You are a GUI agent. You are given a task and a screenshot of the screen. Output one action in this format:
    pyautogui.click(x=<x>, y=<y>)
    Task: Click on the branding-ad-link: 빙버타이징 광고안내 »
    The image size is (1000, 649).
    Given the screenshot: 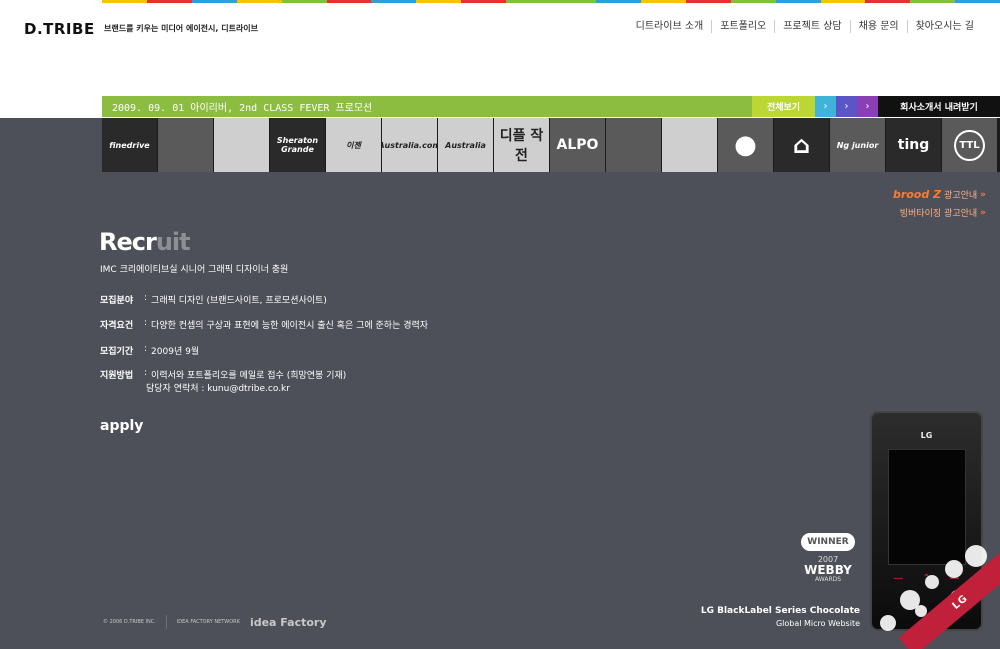 What is the action you would take?
    pyautogui.click(x=942, y=213)
    